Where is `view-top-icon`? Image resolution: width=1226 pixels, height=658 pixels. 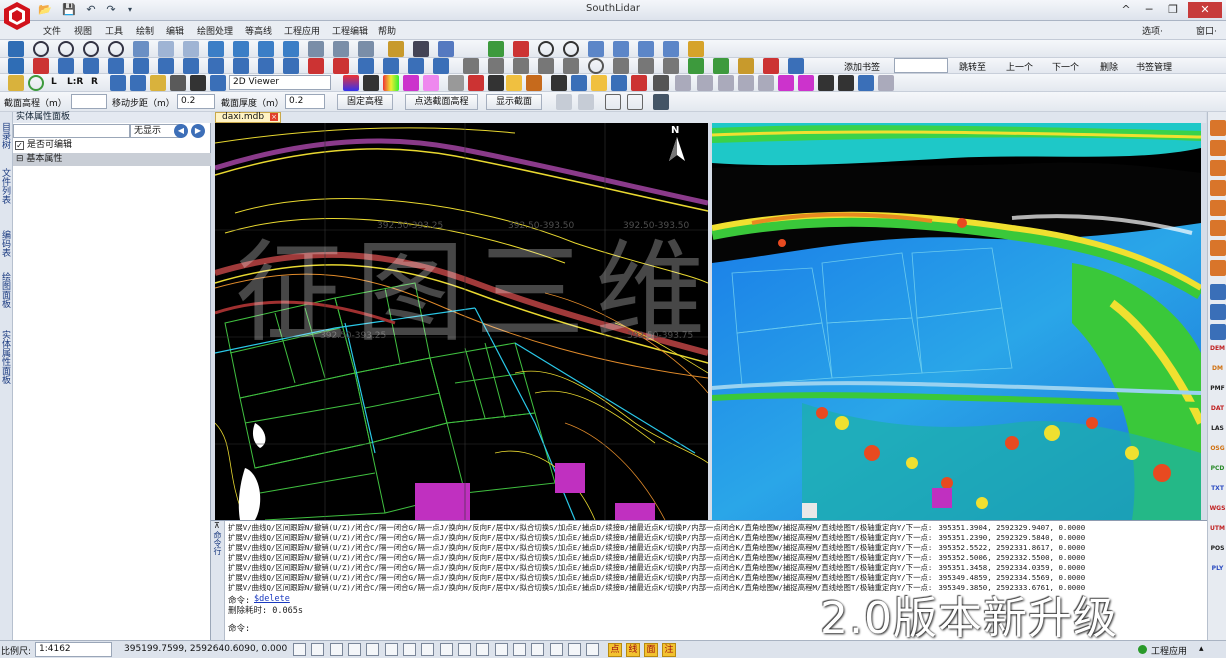 view-top-icon is located at coordinates (1218, 148).